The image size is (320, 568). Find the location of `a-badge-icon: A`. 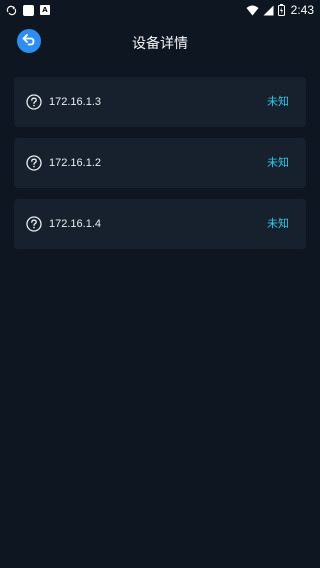

a-badge-icon: A is located at coordinates (45, 10).